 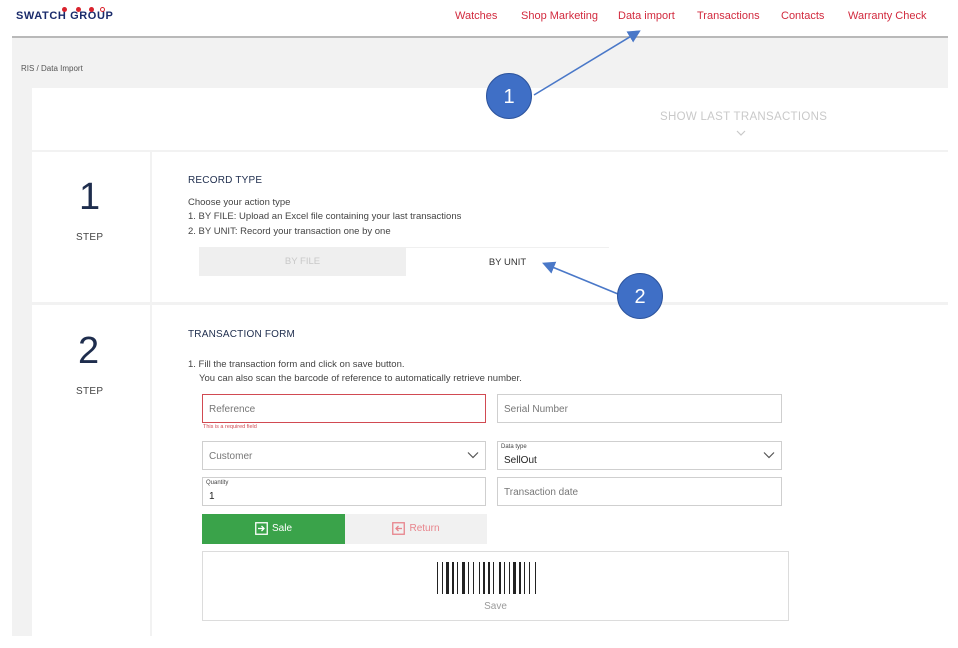 What do you see at coordinates (92, 10) in the screenshot?
I see `logo-dots` at bounding box center [92, 10].